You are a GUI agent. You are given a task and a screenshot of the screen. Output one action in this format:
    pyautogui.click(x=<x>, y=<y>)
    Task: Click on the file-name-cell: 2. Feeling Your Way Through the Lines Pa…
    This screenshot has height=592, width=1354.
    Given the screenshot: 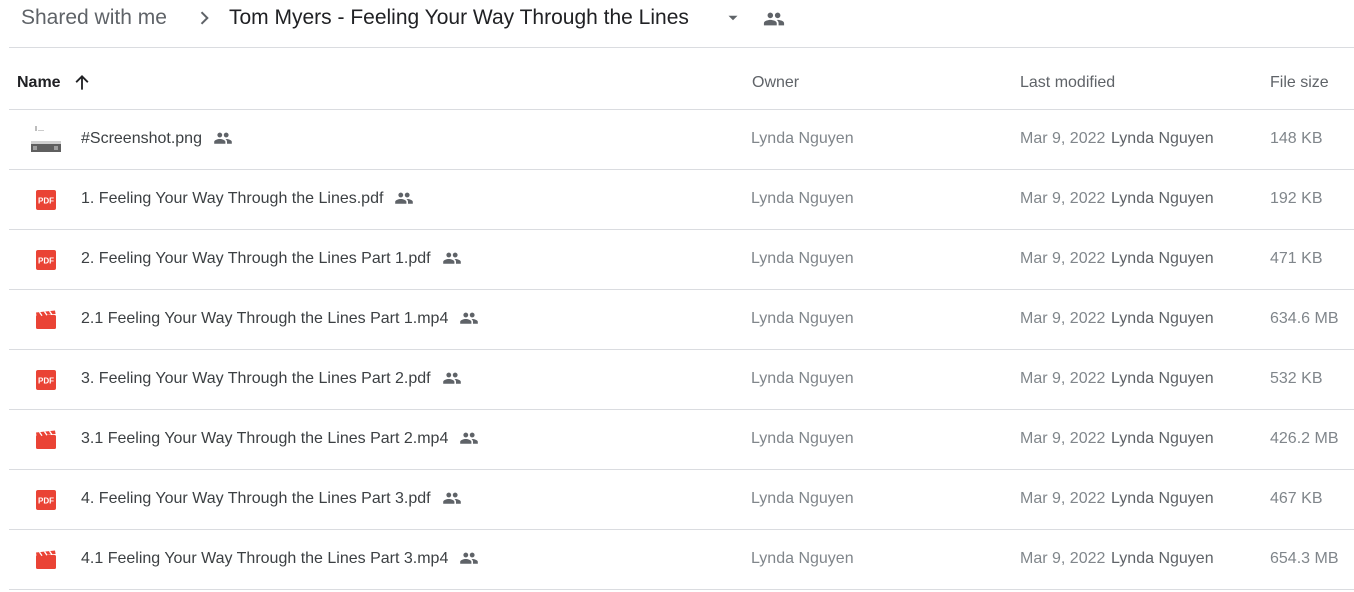 What is the action you would take?
    pyautogui.click(x=272, y=259)
    